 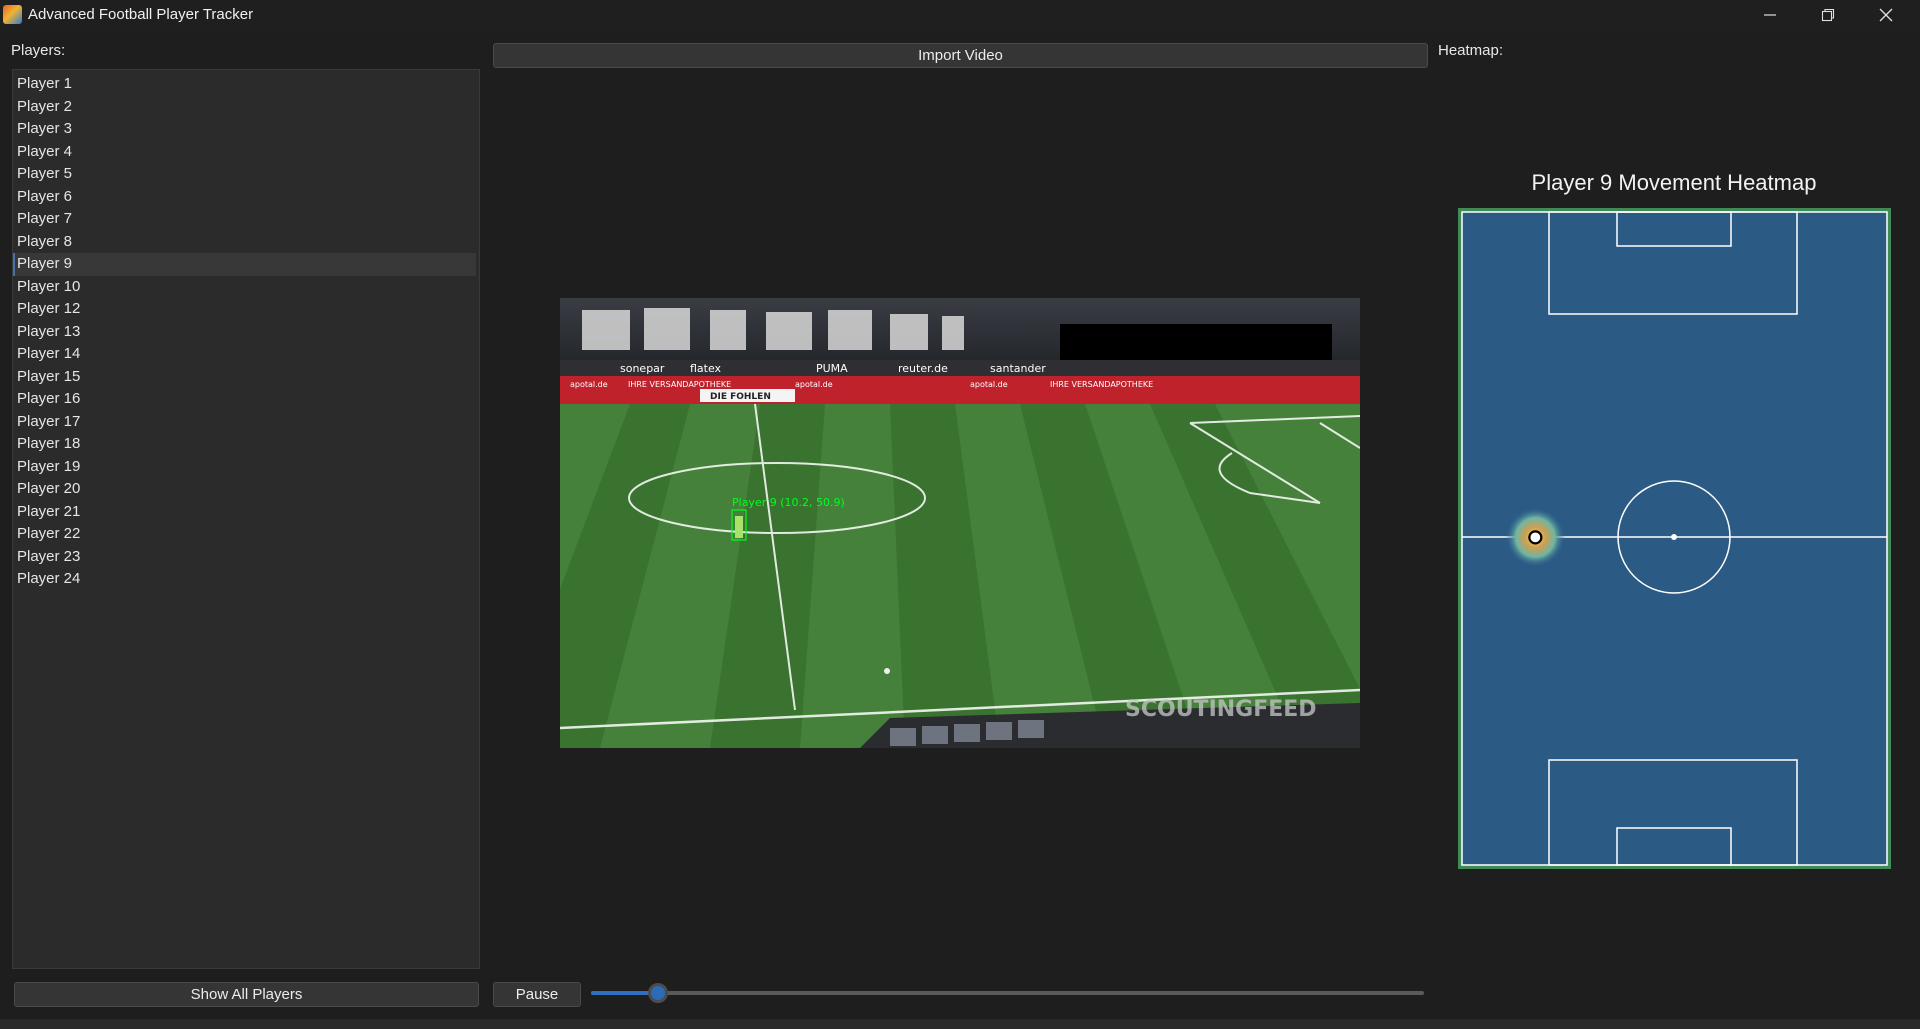 I want to click on player-list-item: Player 4, so click(x=244, y=152).